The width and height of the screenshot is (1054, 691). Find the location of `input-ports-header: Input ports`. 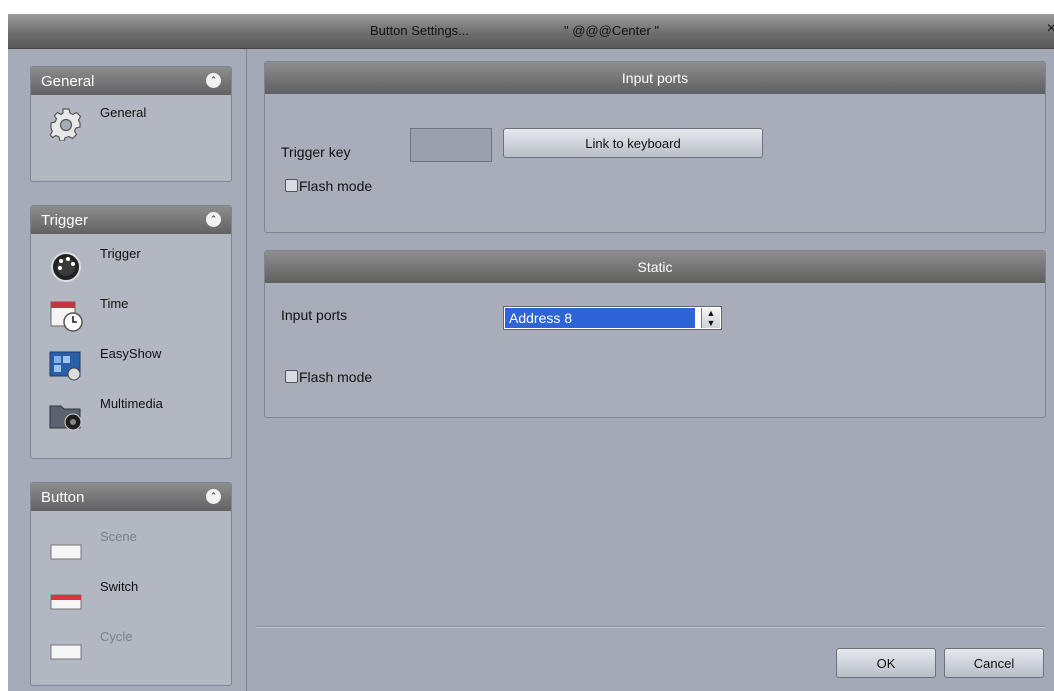

input-ports-header: Input ports is located at coordinates (655, 78).